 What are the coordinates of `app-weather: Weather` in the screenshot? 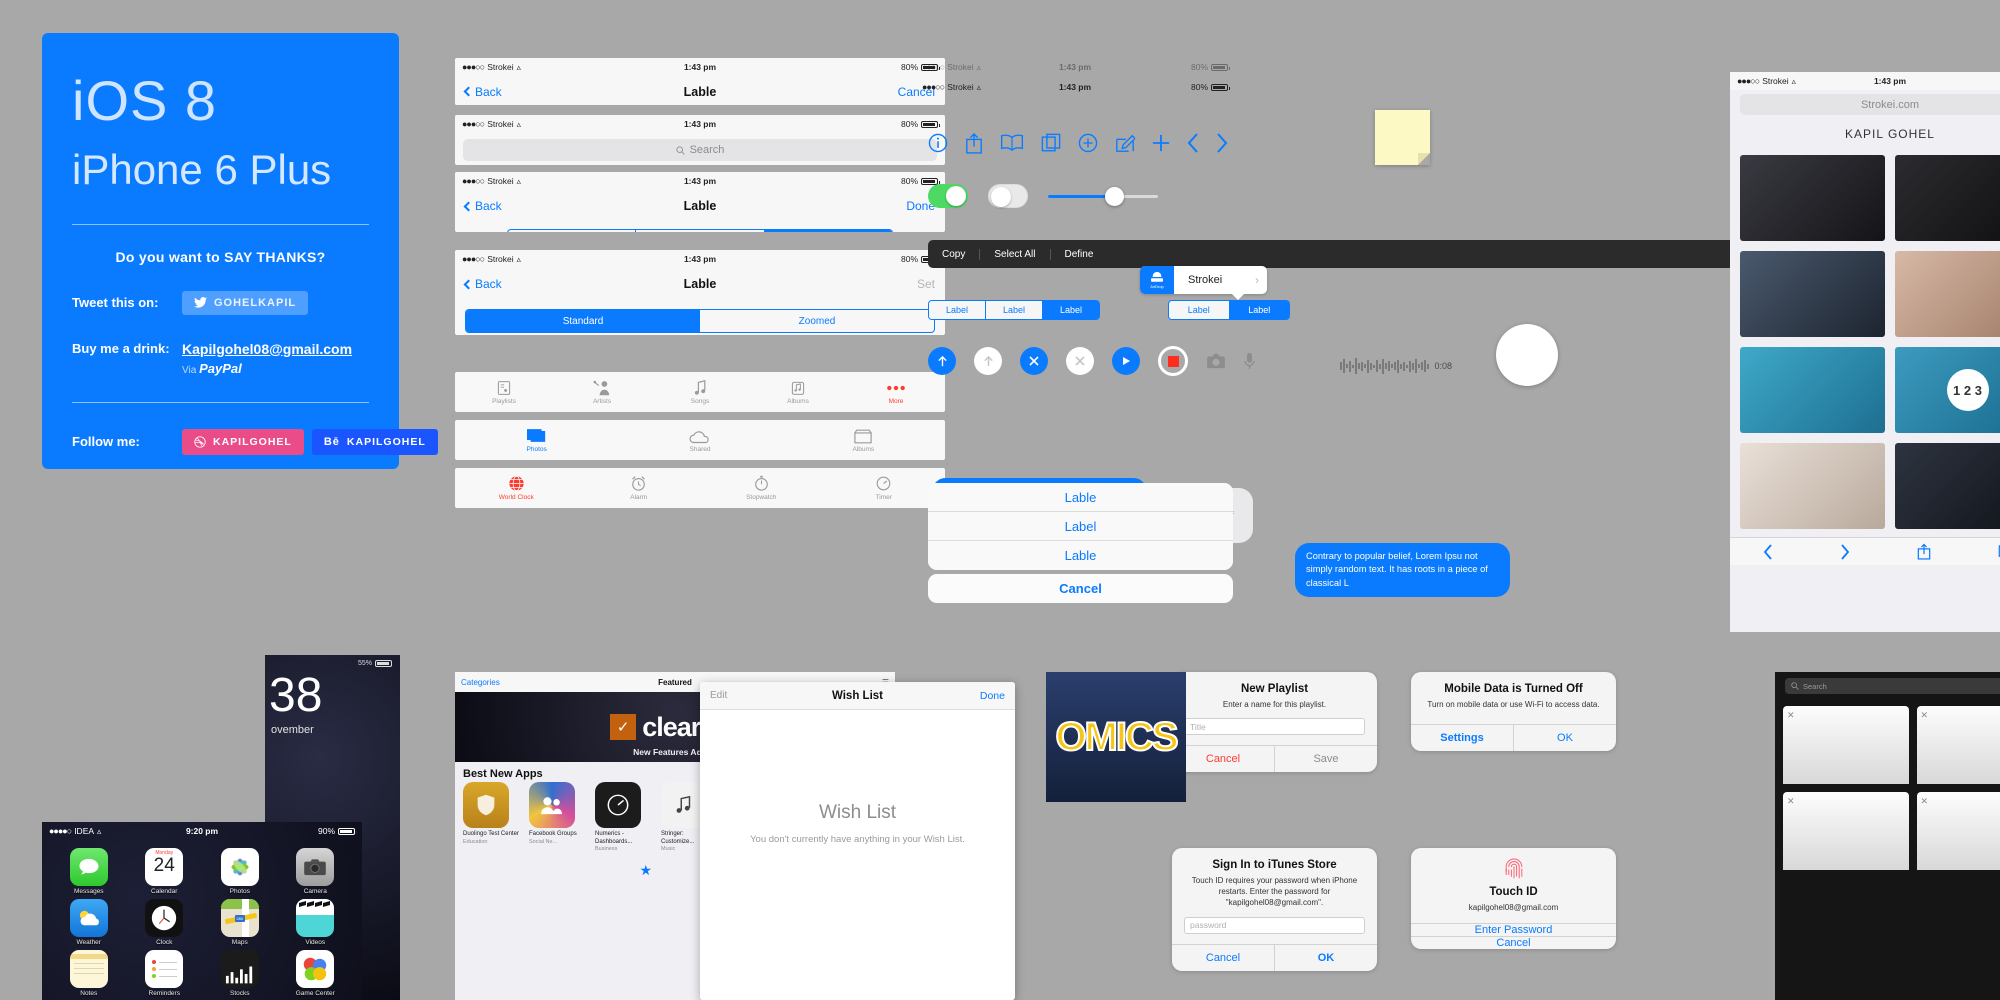 It's located at (89, 922).